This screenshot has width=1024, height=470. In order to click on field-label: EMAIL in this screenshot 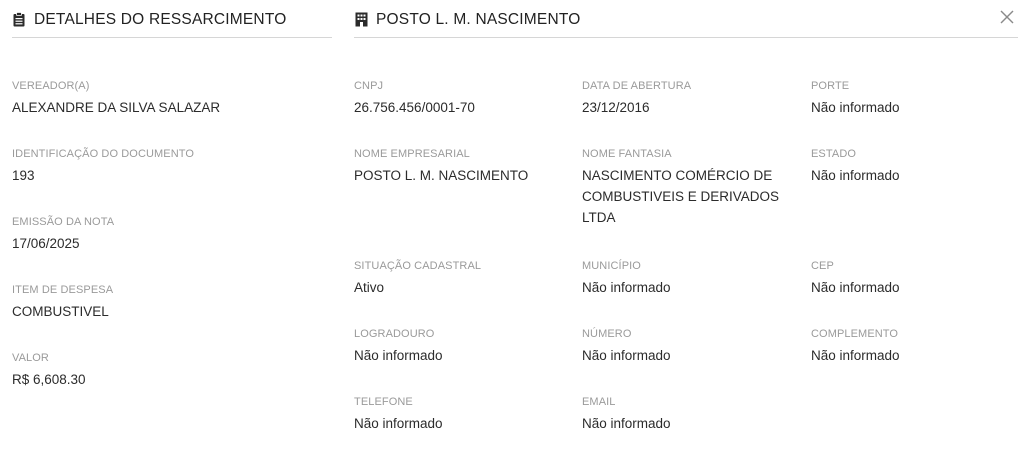, I will do `click(599, 402)`.